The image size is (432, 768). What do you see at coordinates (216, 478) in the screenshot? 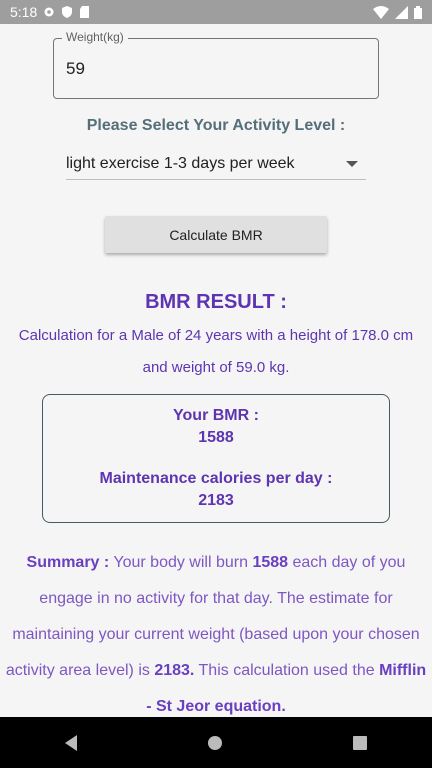
I see `maintenance-label: Maintenance calories per day :` at bounding box center [216, 478].